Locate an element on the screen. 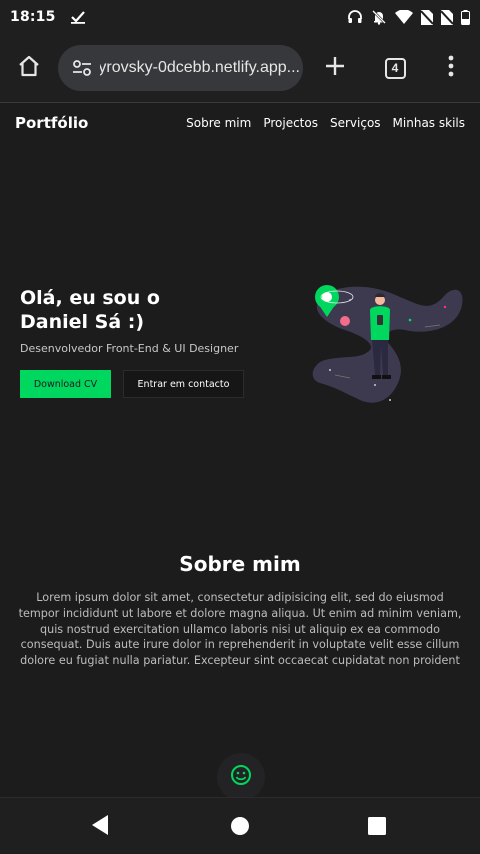  hero-title-line1: Olá, eu sou o is located at coordinates (90, 298).